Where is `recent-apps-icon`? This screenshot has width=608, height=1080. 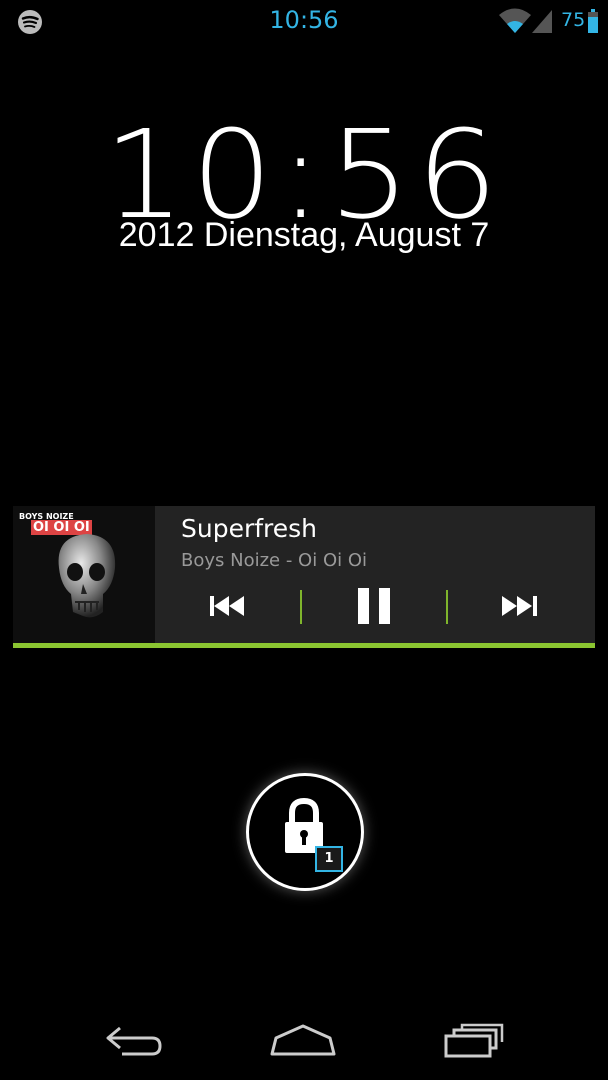 recent-apps-icon is located at coordinates (474, 1040).